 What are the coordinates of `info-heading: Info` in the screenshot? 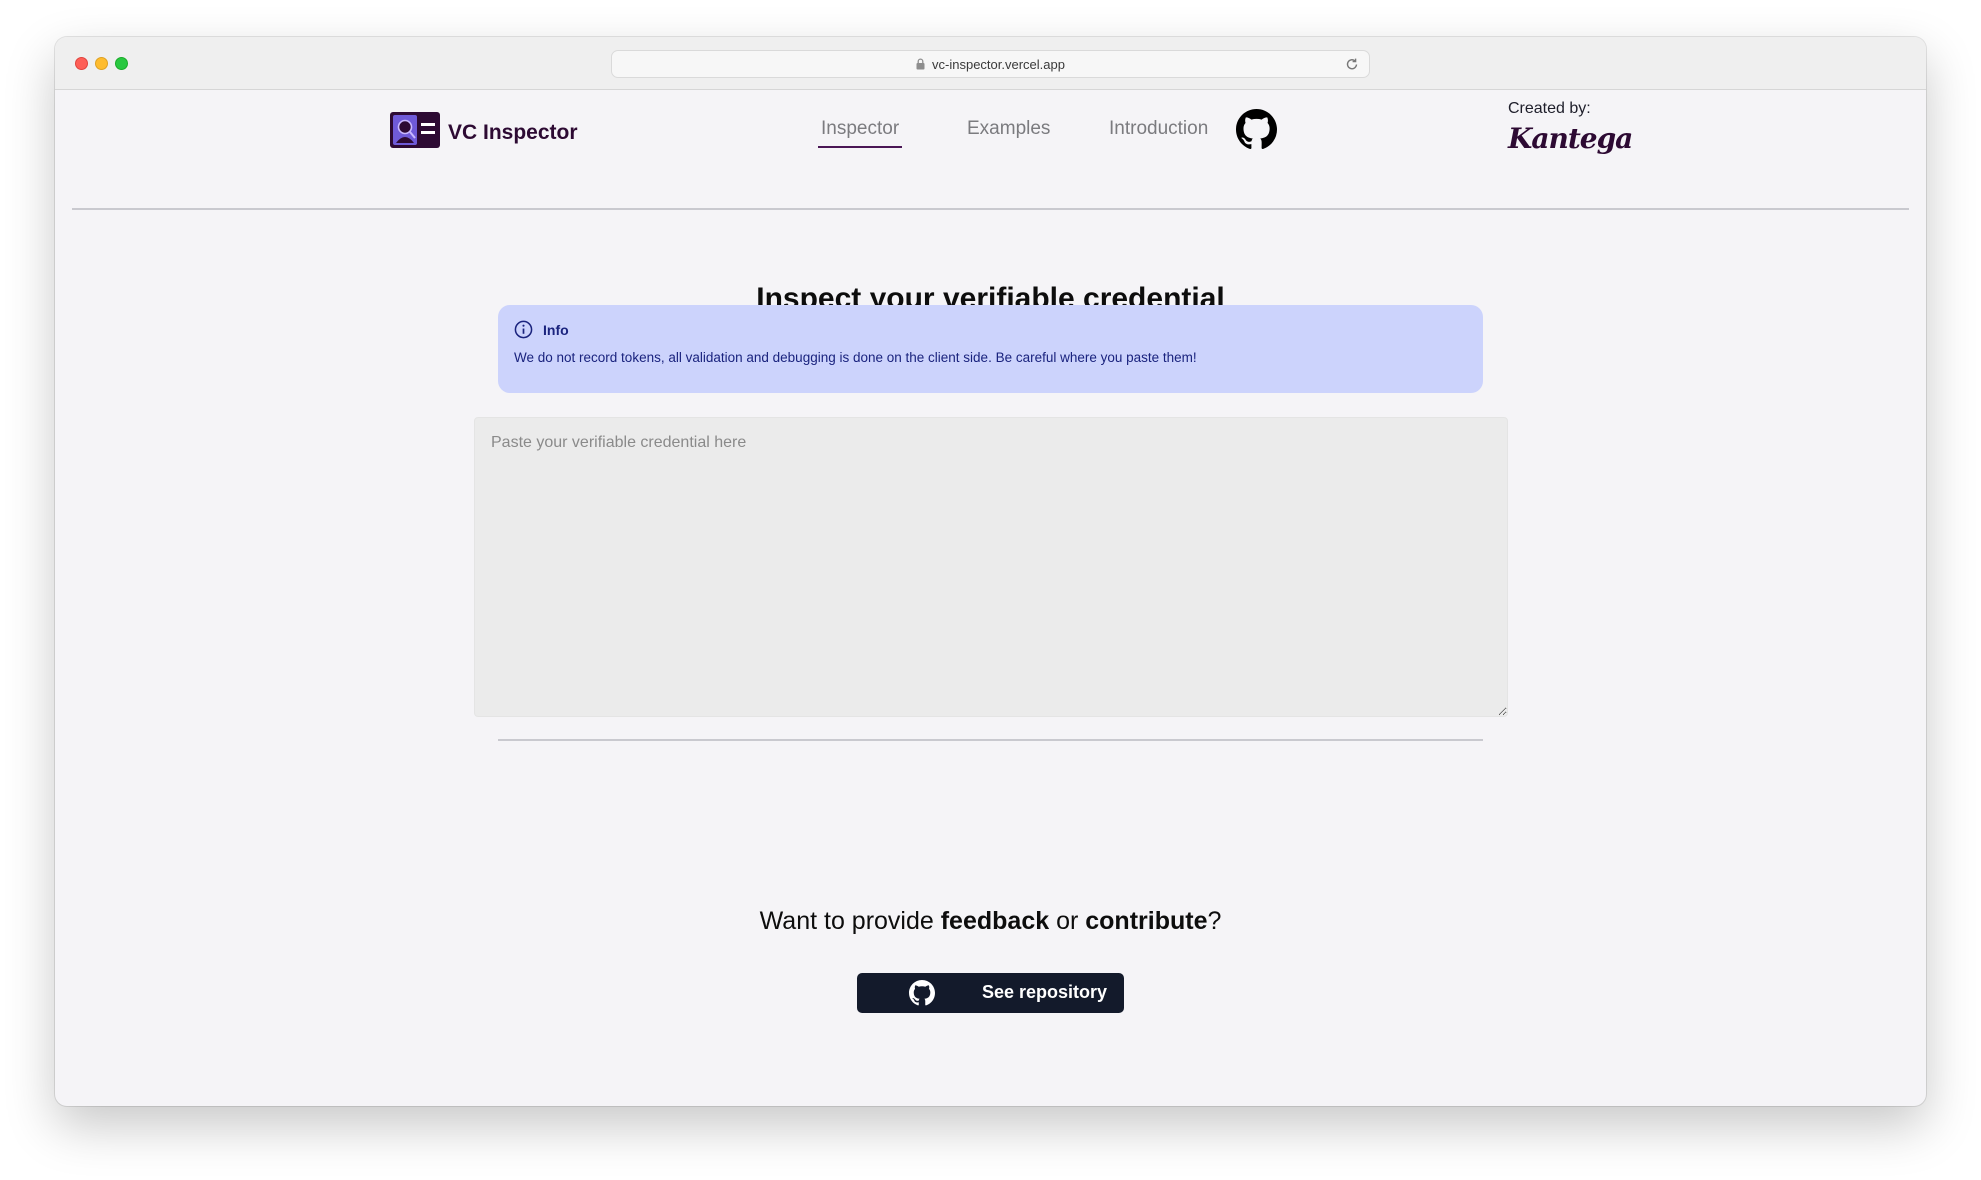 It's located at (556, 329).